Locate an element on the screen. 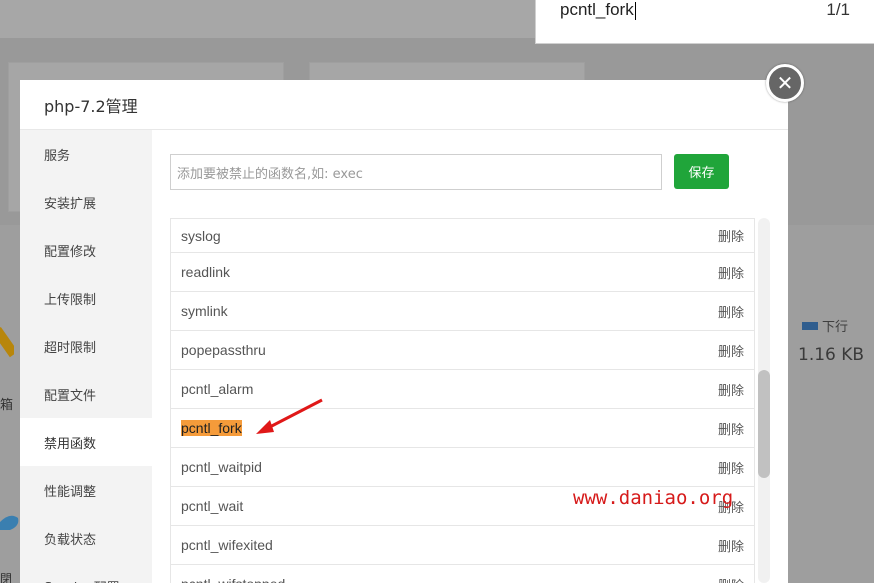 This screenshot has height=583, width=874. function-name: pcntl_wifexited is located at coordinates (227, 545).